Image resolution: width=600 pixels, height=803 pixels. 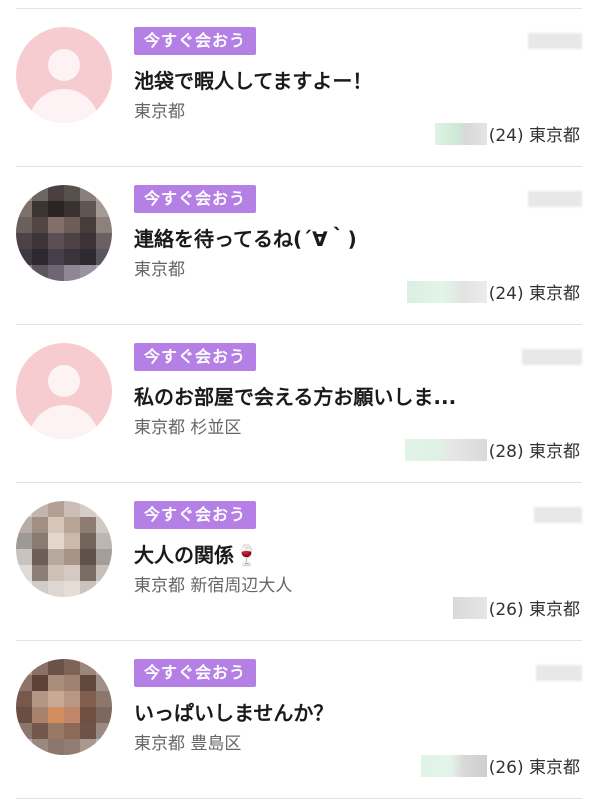 What do you see at coordinates (299, 798) in the screenshot?
I see `list-divider` at bounding box center [299, 798].